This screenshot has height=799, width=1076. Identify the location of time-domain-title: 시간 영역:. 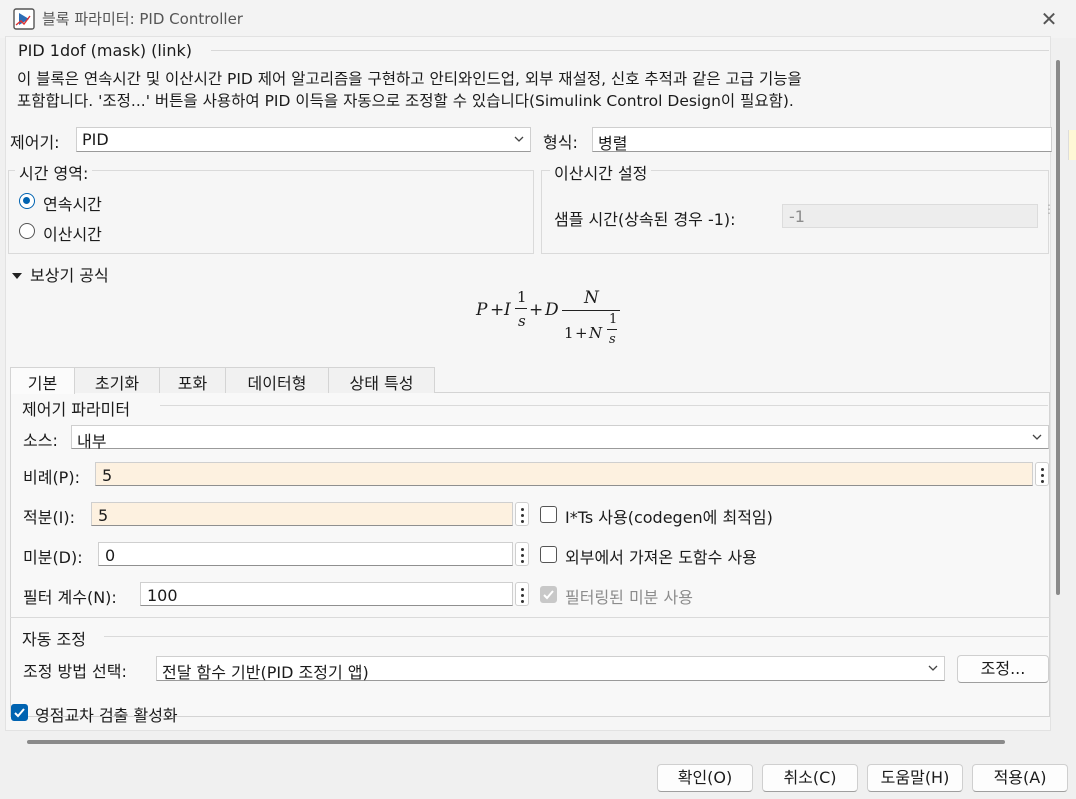
(54, 172).